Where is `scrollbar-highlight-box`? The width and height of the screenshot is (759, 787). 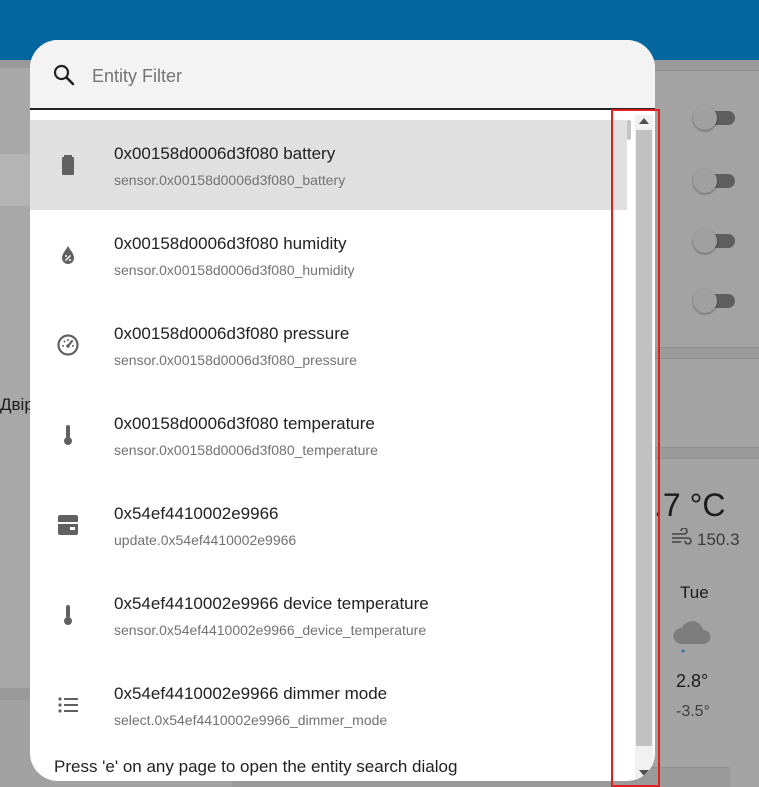
scrollbar-highlight-box is located at coordinates (635, 448).